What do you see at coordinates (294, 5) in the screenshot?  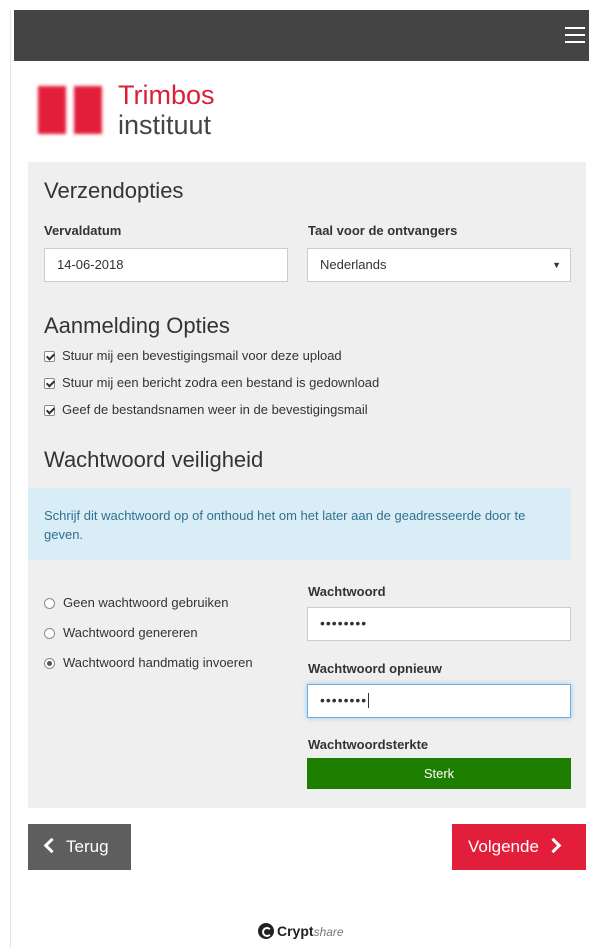 I see `window-top-strip` at bounding box center [294, 5].